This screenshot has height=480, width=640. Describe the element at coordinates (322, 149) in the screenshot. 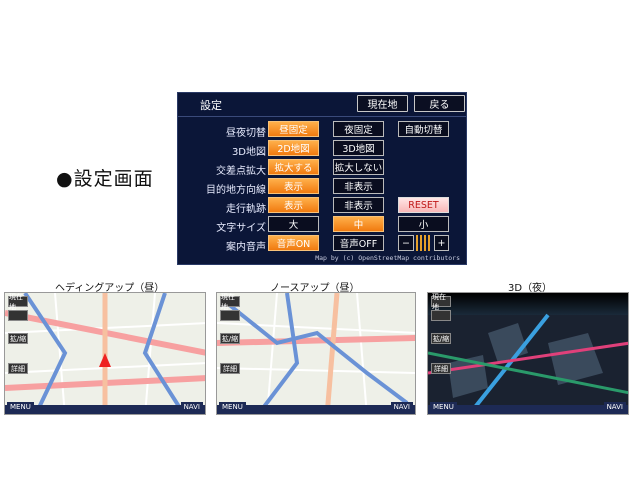

I see `row-3d-map: 3D地図 2D地図 3D地図` at that location.